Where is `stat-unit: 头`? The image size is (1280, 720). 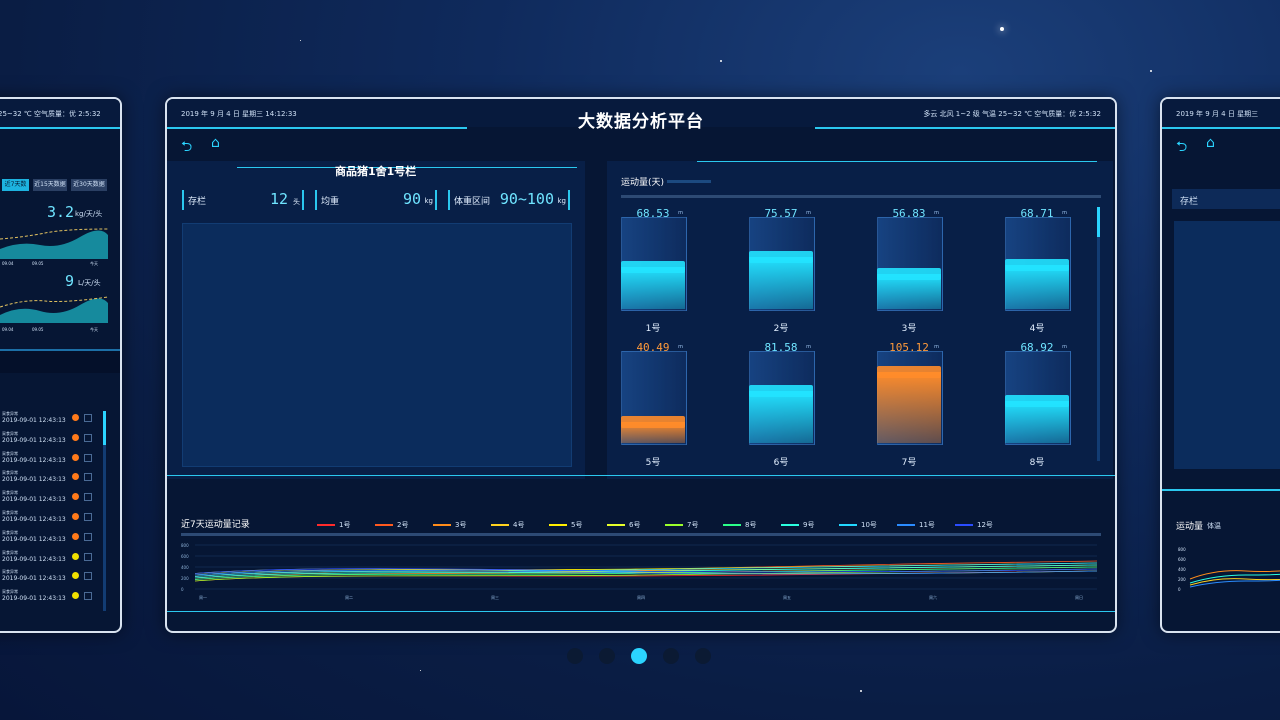 stat-unit: 头 is located at coordinates (296, 202).